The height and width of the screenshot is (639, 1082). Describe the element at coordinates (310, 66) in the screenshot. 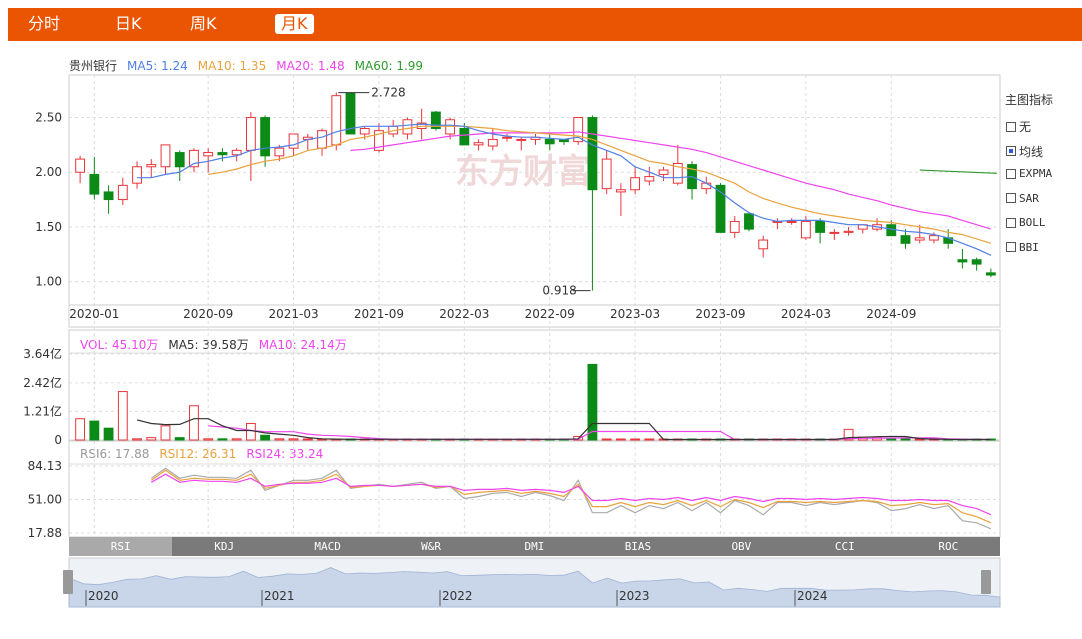

I see `ma-legend-item-2: MA20: 1.48` at that location.